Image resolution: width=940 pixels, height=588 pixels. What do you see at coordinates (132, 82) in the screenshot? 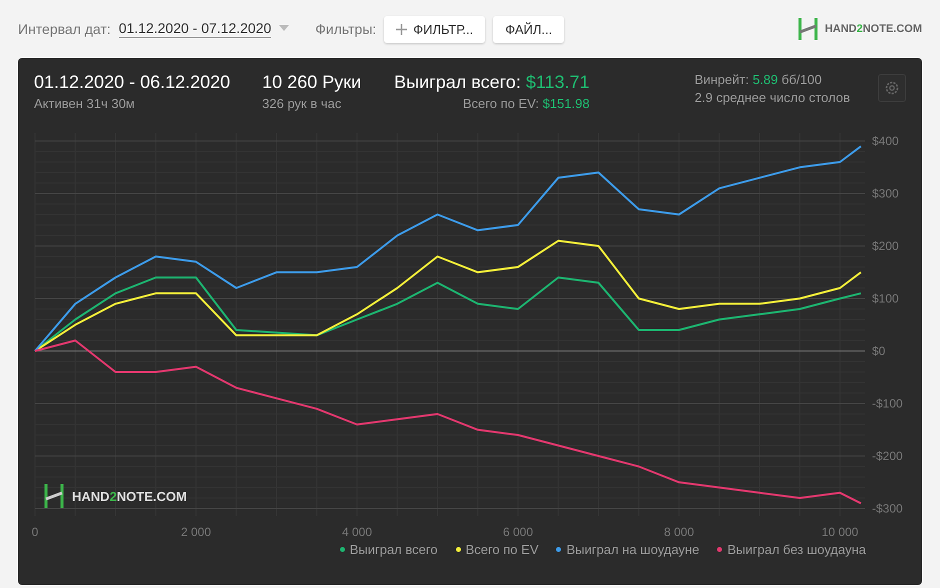
I see `period-text: 01.12.2020 - 06.12.2020` at bounding box center [132, 82].